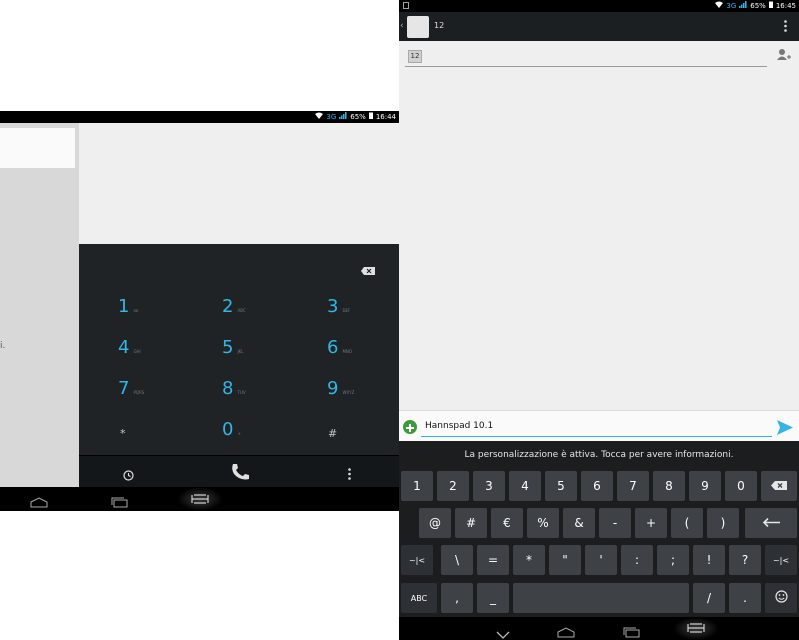  I want to click on dial-letters: +, so click(239, 433).